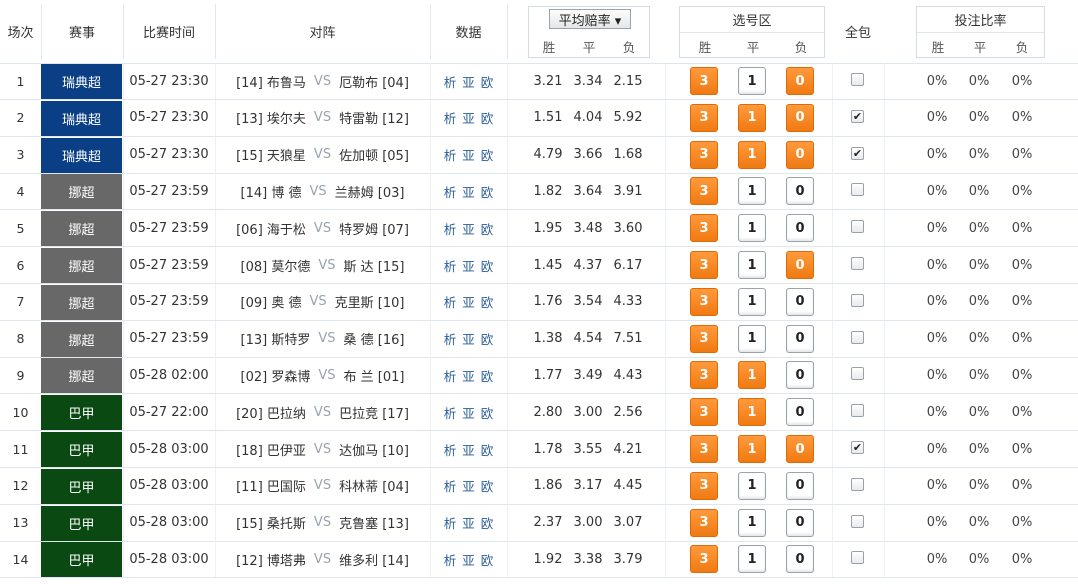  What do you see at coordinates (276, 265) in the screenshot?
I see `home-team: [08] 莫尔德` at bounding box center [276, 265].